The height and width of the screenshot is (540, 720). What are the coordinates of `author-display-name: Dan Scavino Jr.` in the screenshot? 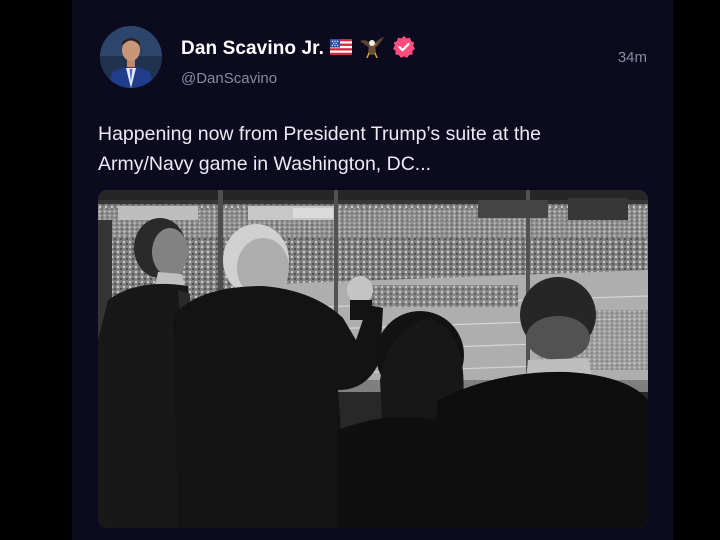 It's located at (252, 49).